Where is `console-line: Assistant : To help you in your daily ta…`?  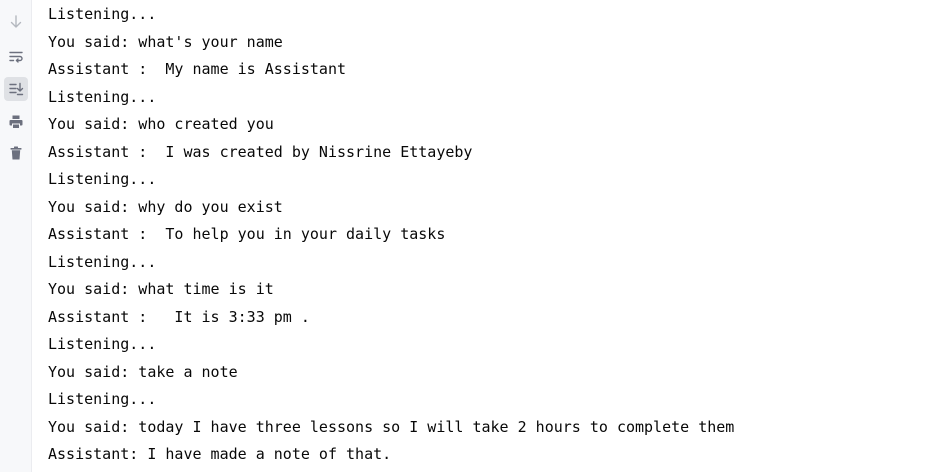
console-line: Assistant : To help you in your daily ta… is located at coordinates (247, 234).